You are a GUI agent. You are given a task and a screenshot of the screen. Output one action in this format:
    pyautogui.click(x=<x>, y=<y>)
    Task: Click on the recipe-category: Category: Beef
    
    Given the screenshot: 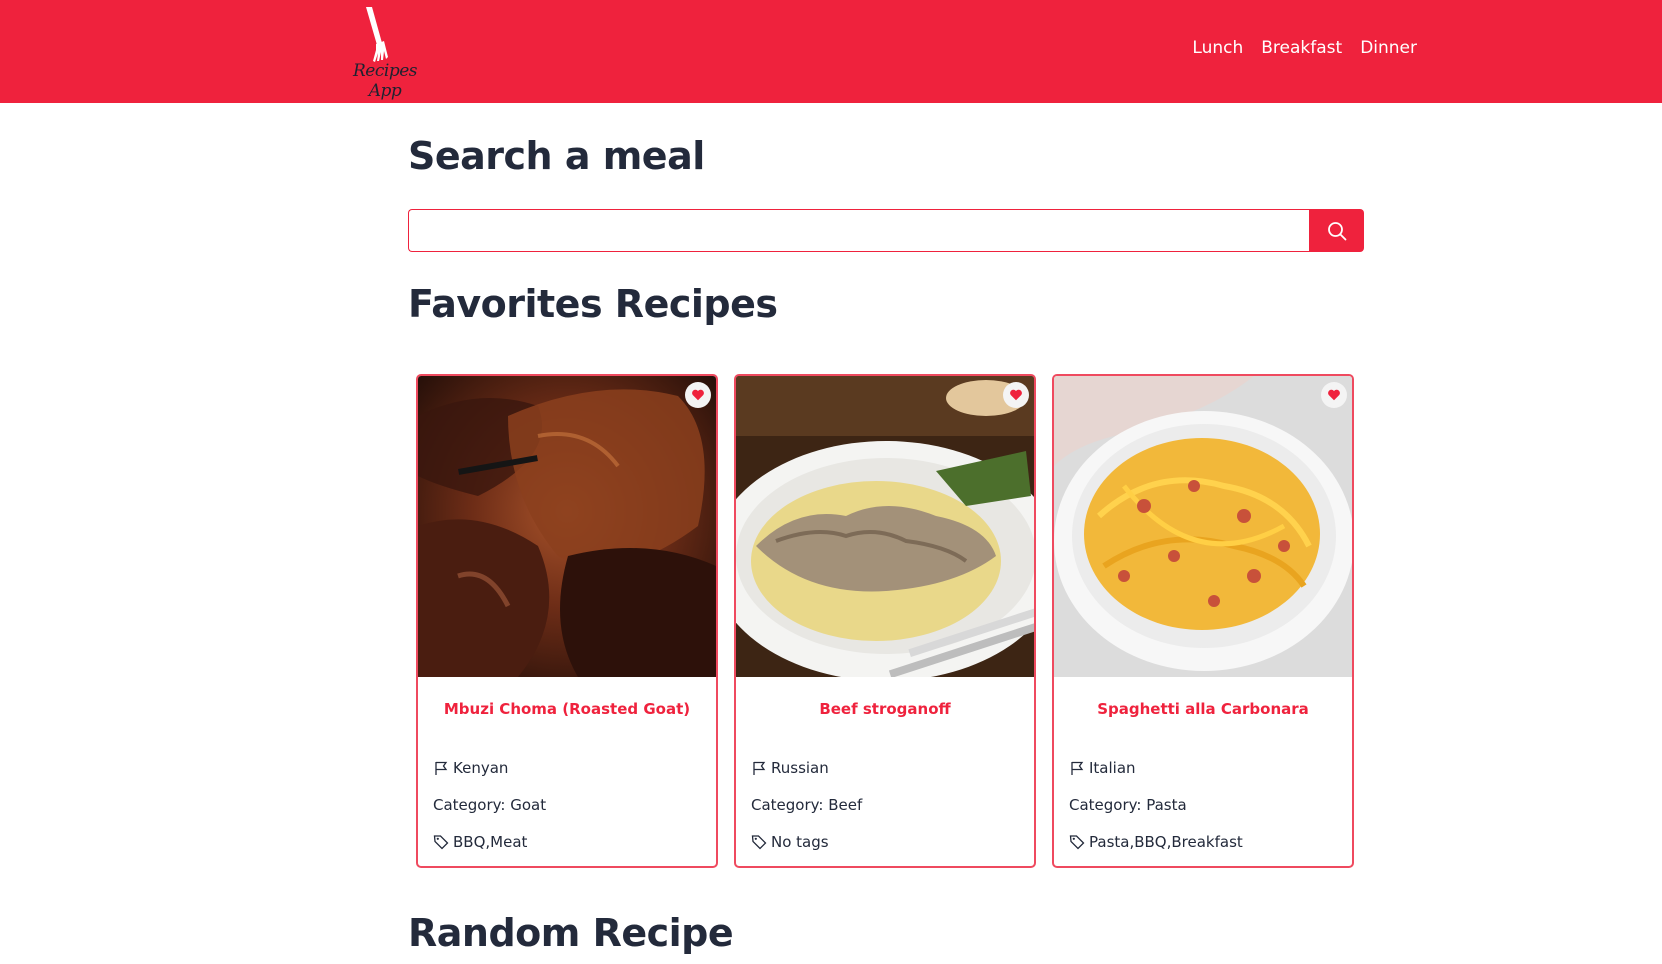 What is the action you would take?
    pyautogui.click(x=807, y=805)
    